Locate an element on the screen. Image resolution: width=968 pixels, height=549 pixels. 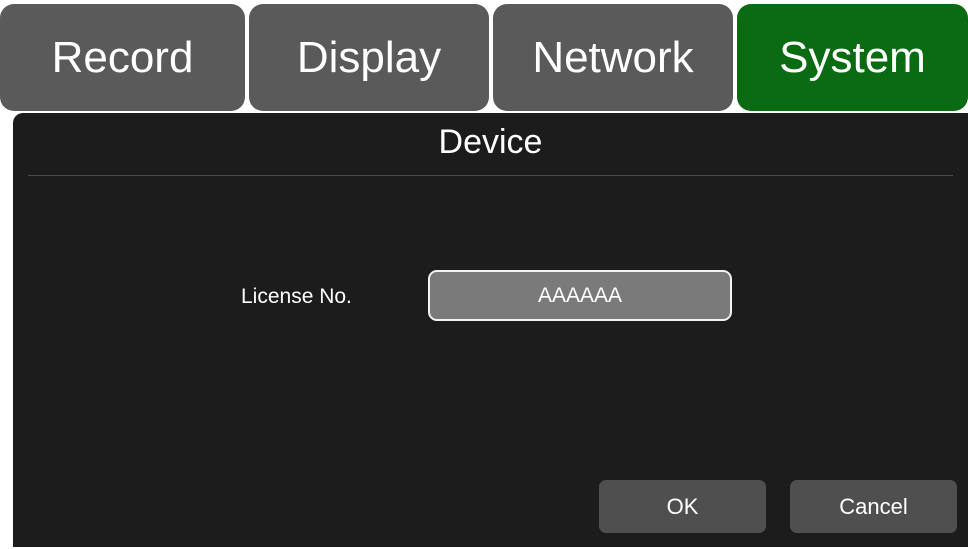
tab-system-label: System is located at coordinates (852, 57).